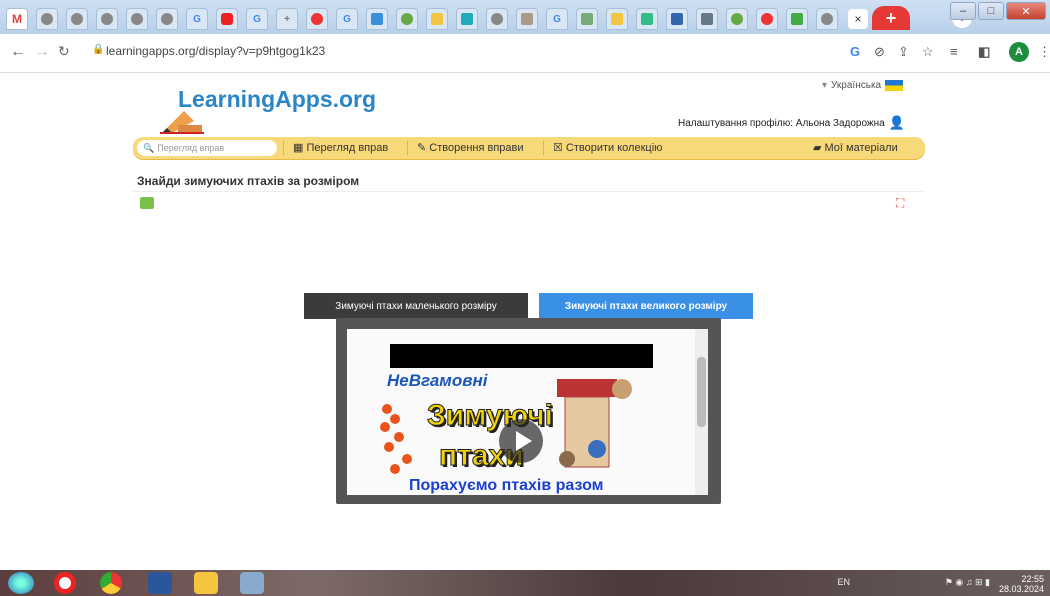 The width and height of the screenshot is (1050, 596). What do you see at coordinates (855, 51) in the screenshot?
I see `google-icon: G` at bounding box center [855, 51].